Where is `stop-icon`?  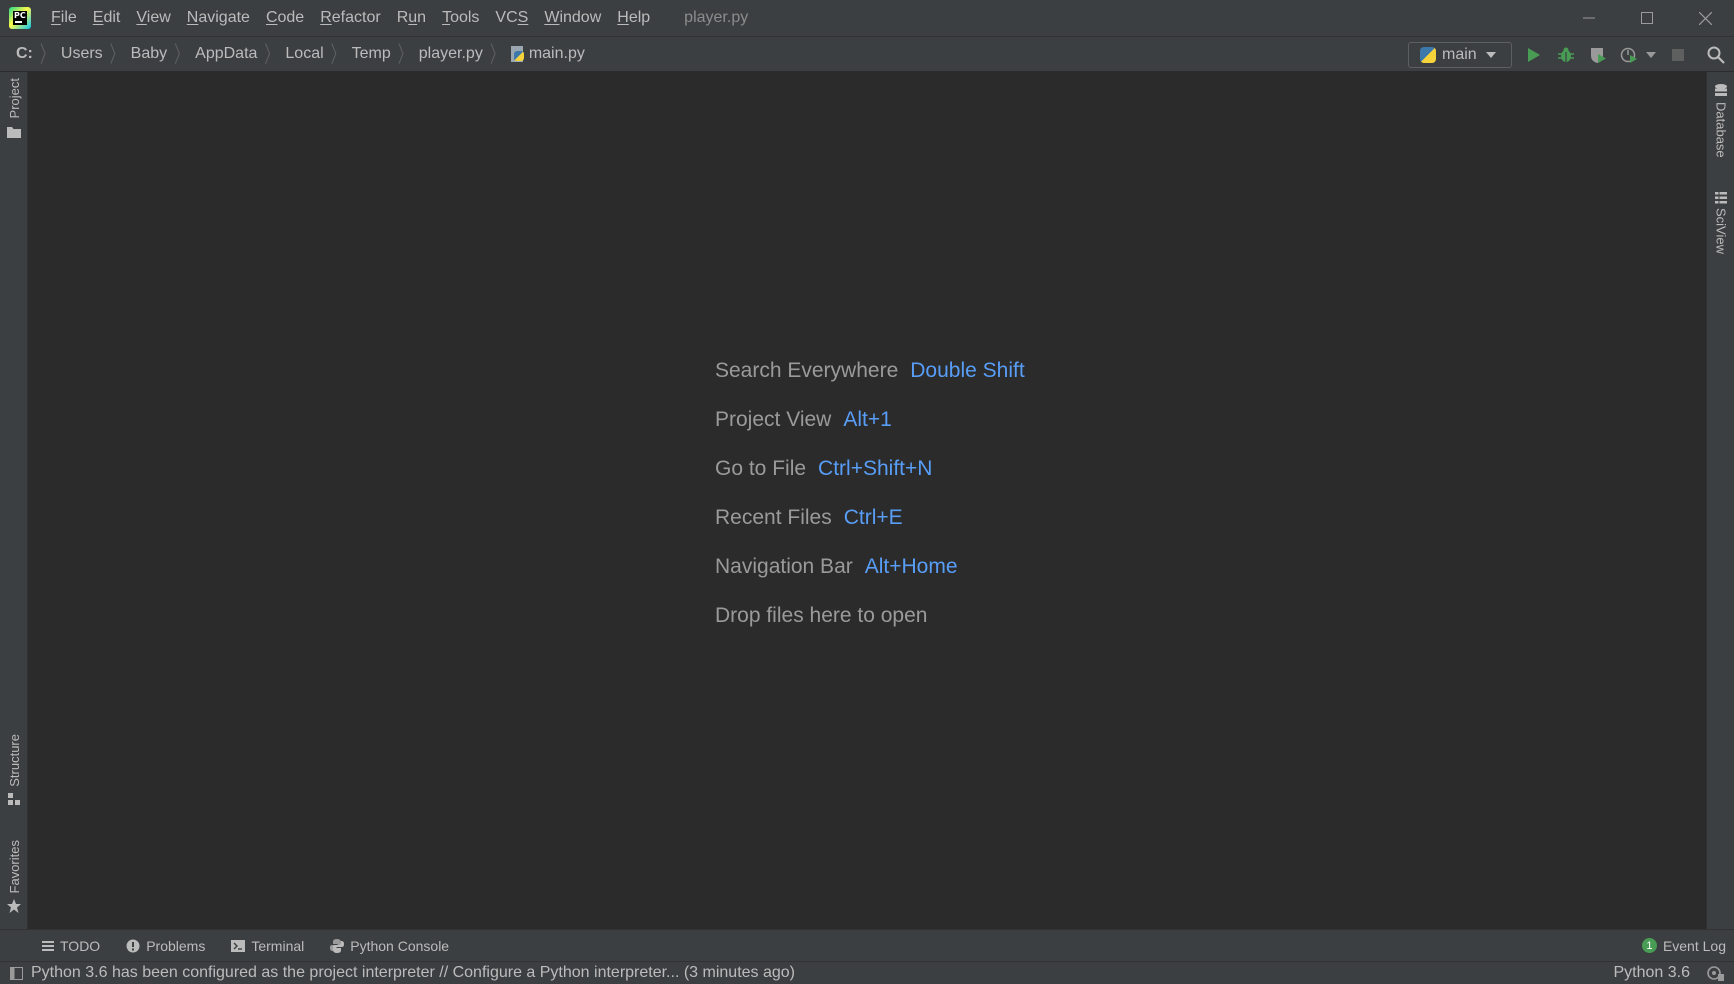 stop-icon is located at coordinates (1678, 55).